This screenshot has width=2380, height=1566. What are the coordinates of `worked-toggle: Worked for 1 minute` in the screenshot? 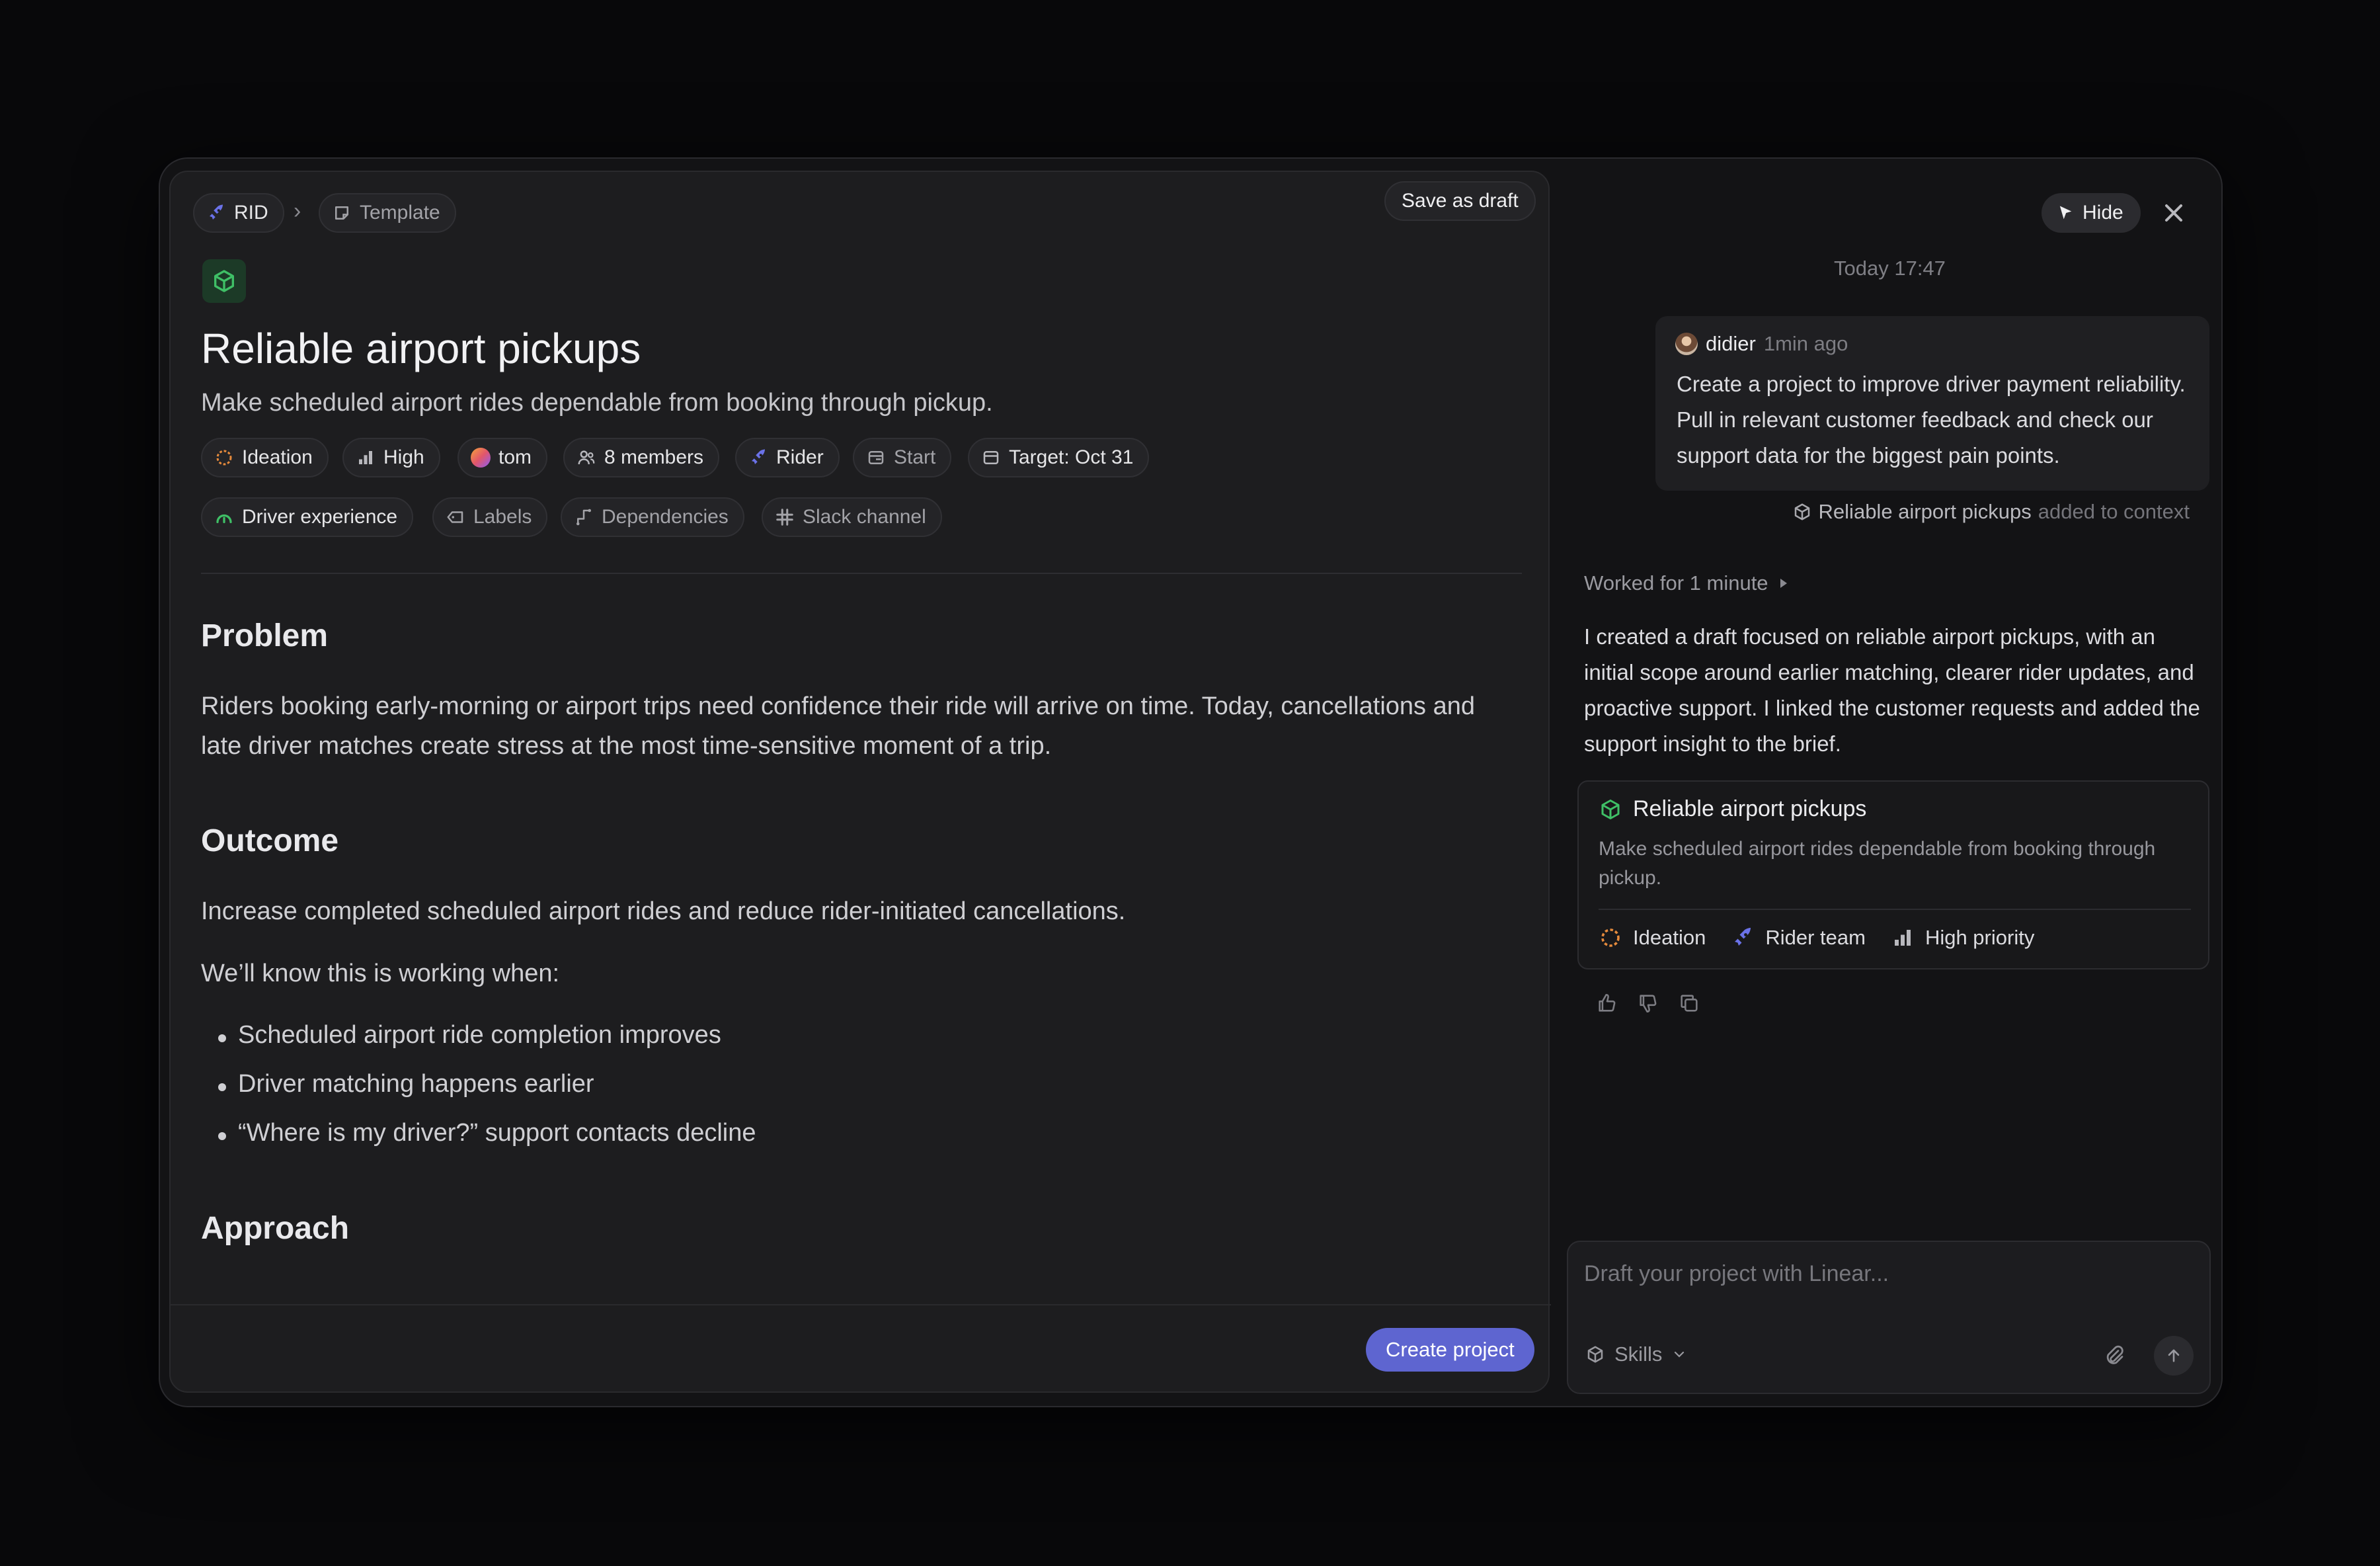 It's located at (1685, 583).